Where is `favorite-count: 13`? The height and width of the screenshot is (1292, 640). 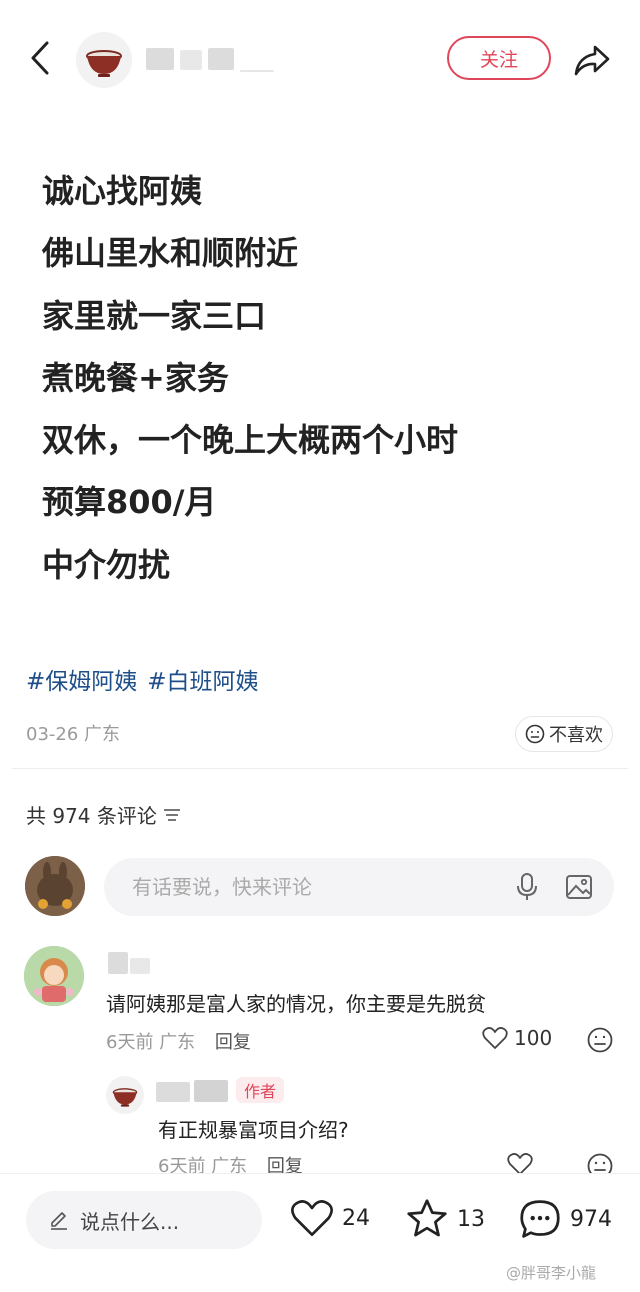 favorite-count: 13 is located at coordinates (471, 1219).